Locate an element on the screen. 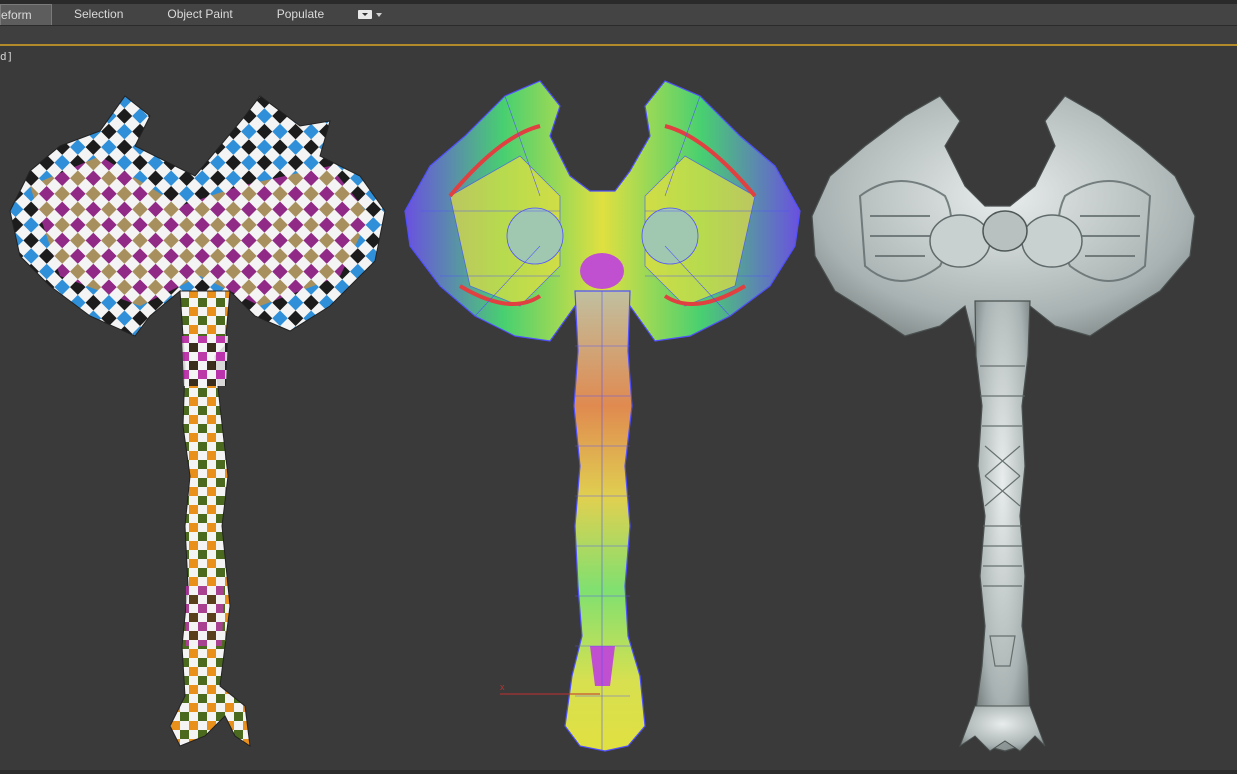  tab-label: Populate is located at coordinates (300, 14).